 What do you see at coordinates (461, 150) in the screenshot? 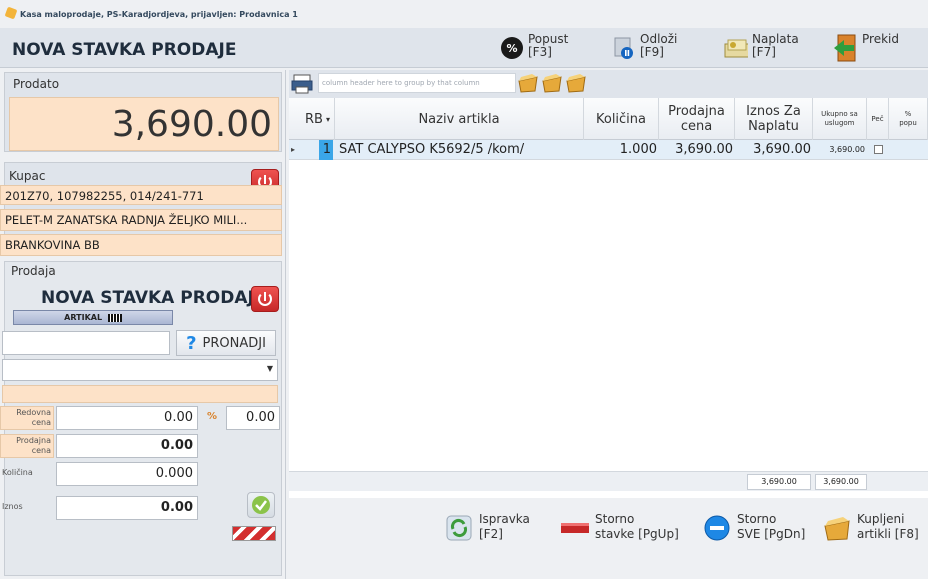
I see `cell-naziv: SAT CALYPSO K5692/5 /kom/` at bounding box center [461, 150].